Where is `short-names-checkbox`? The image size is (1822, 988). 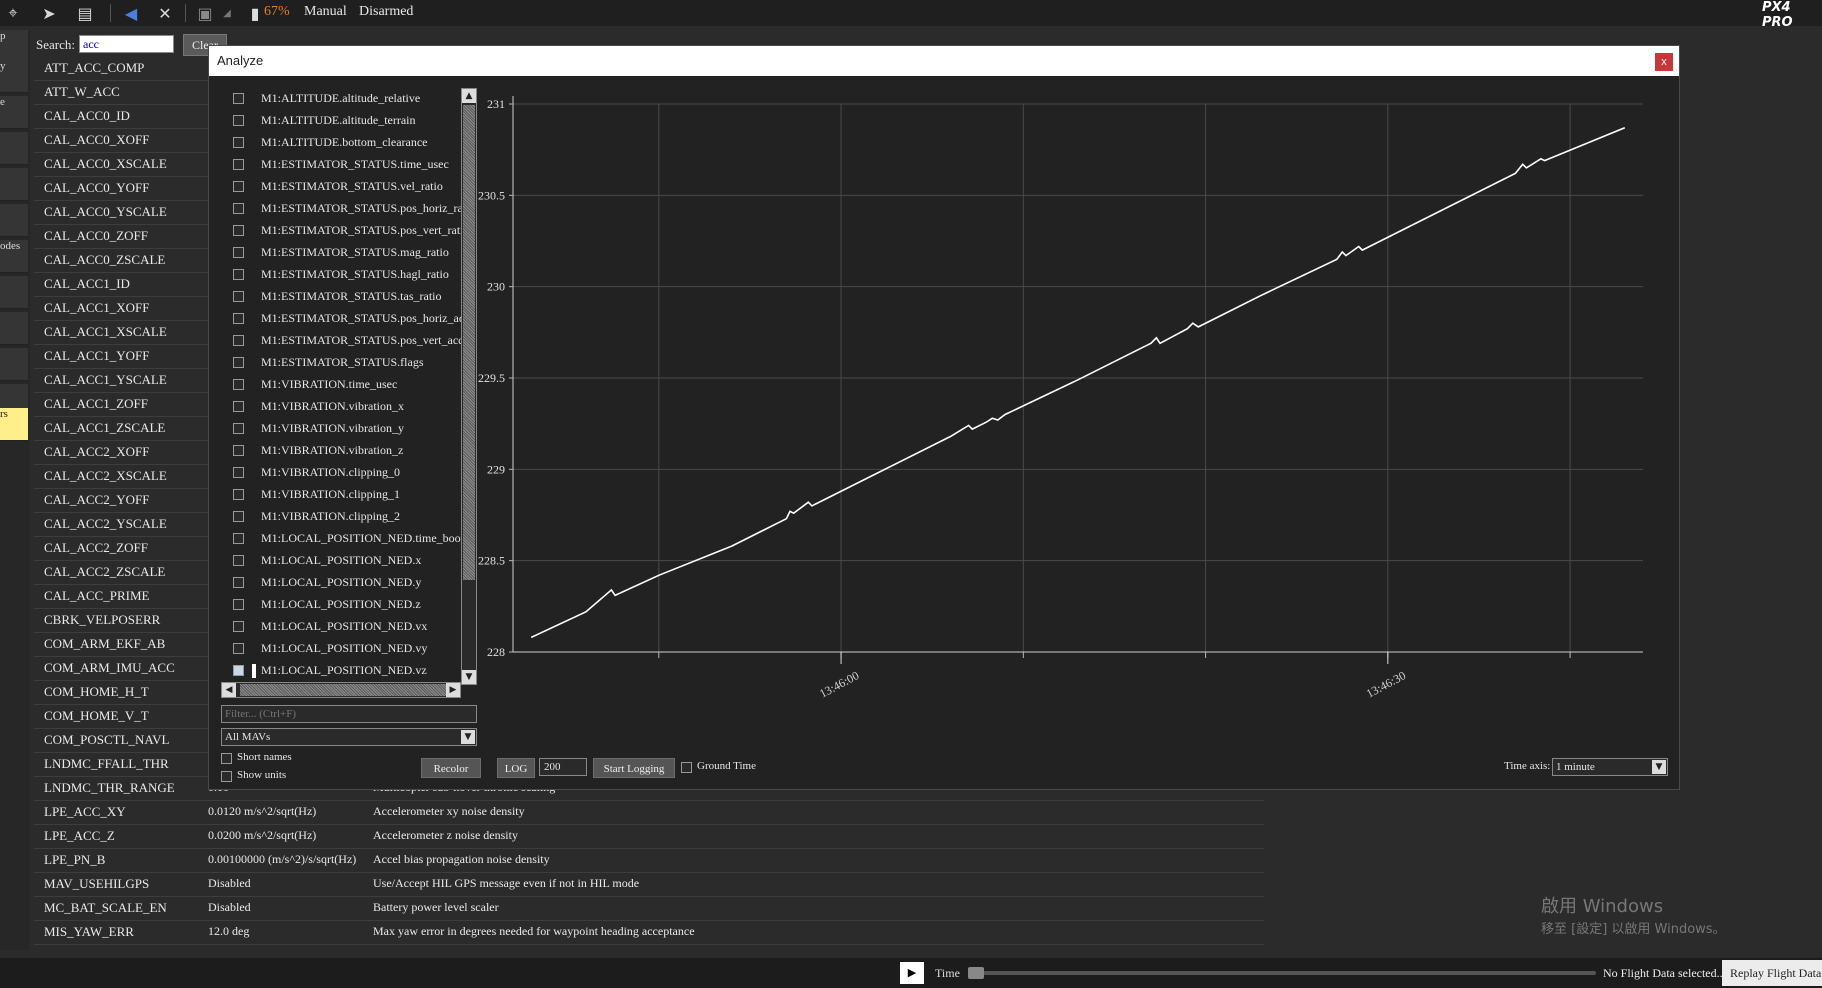 short-names-checkbox is located at coordinates (226, 758).